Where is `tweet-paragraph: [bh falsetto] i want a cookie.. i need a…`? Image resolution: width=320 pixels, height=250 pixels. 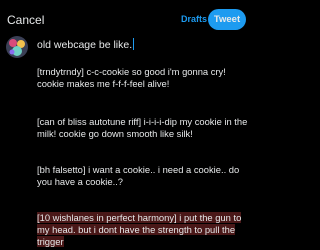 tweet-paragraph: [bh falsetto] i want a cookie.. i need a… is located at coordinates (138, 175).